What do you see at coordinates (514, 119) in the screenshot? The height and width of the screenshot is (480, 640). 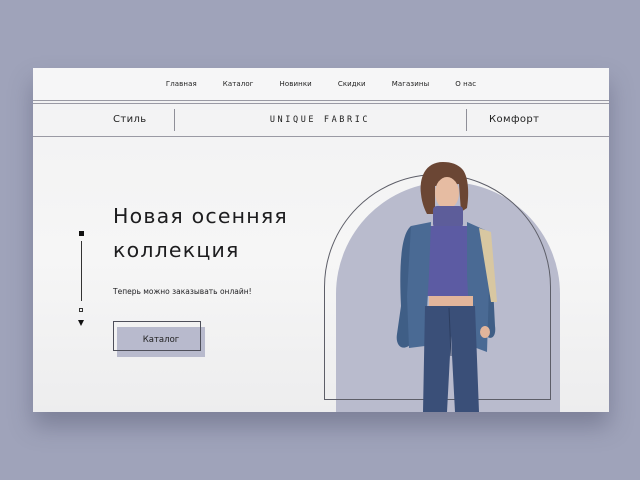 I see `comfort-label: Комфорт` at bounding box center [514, 119].